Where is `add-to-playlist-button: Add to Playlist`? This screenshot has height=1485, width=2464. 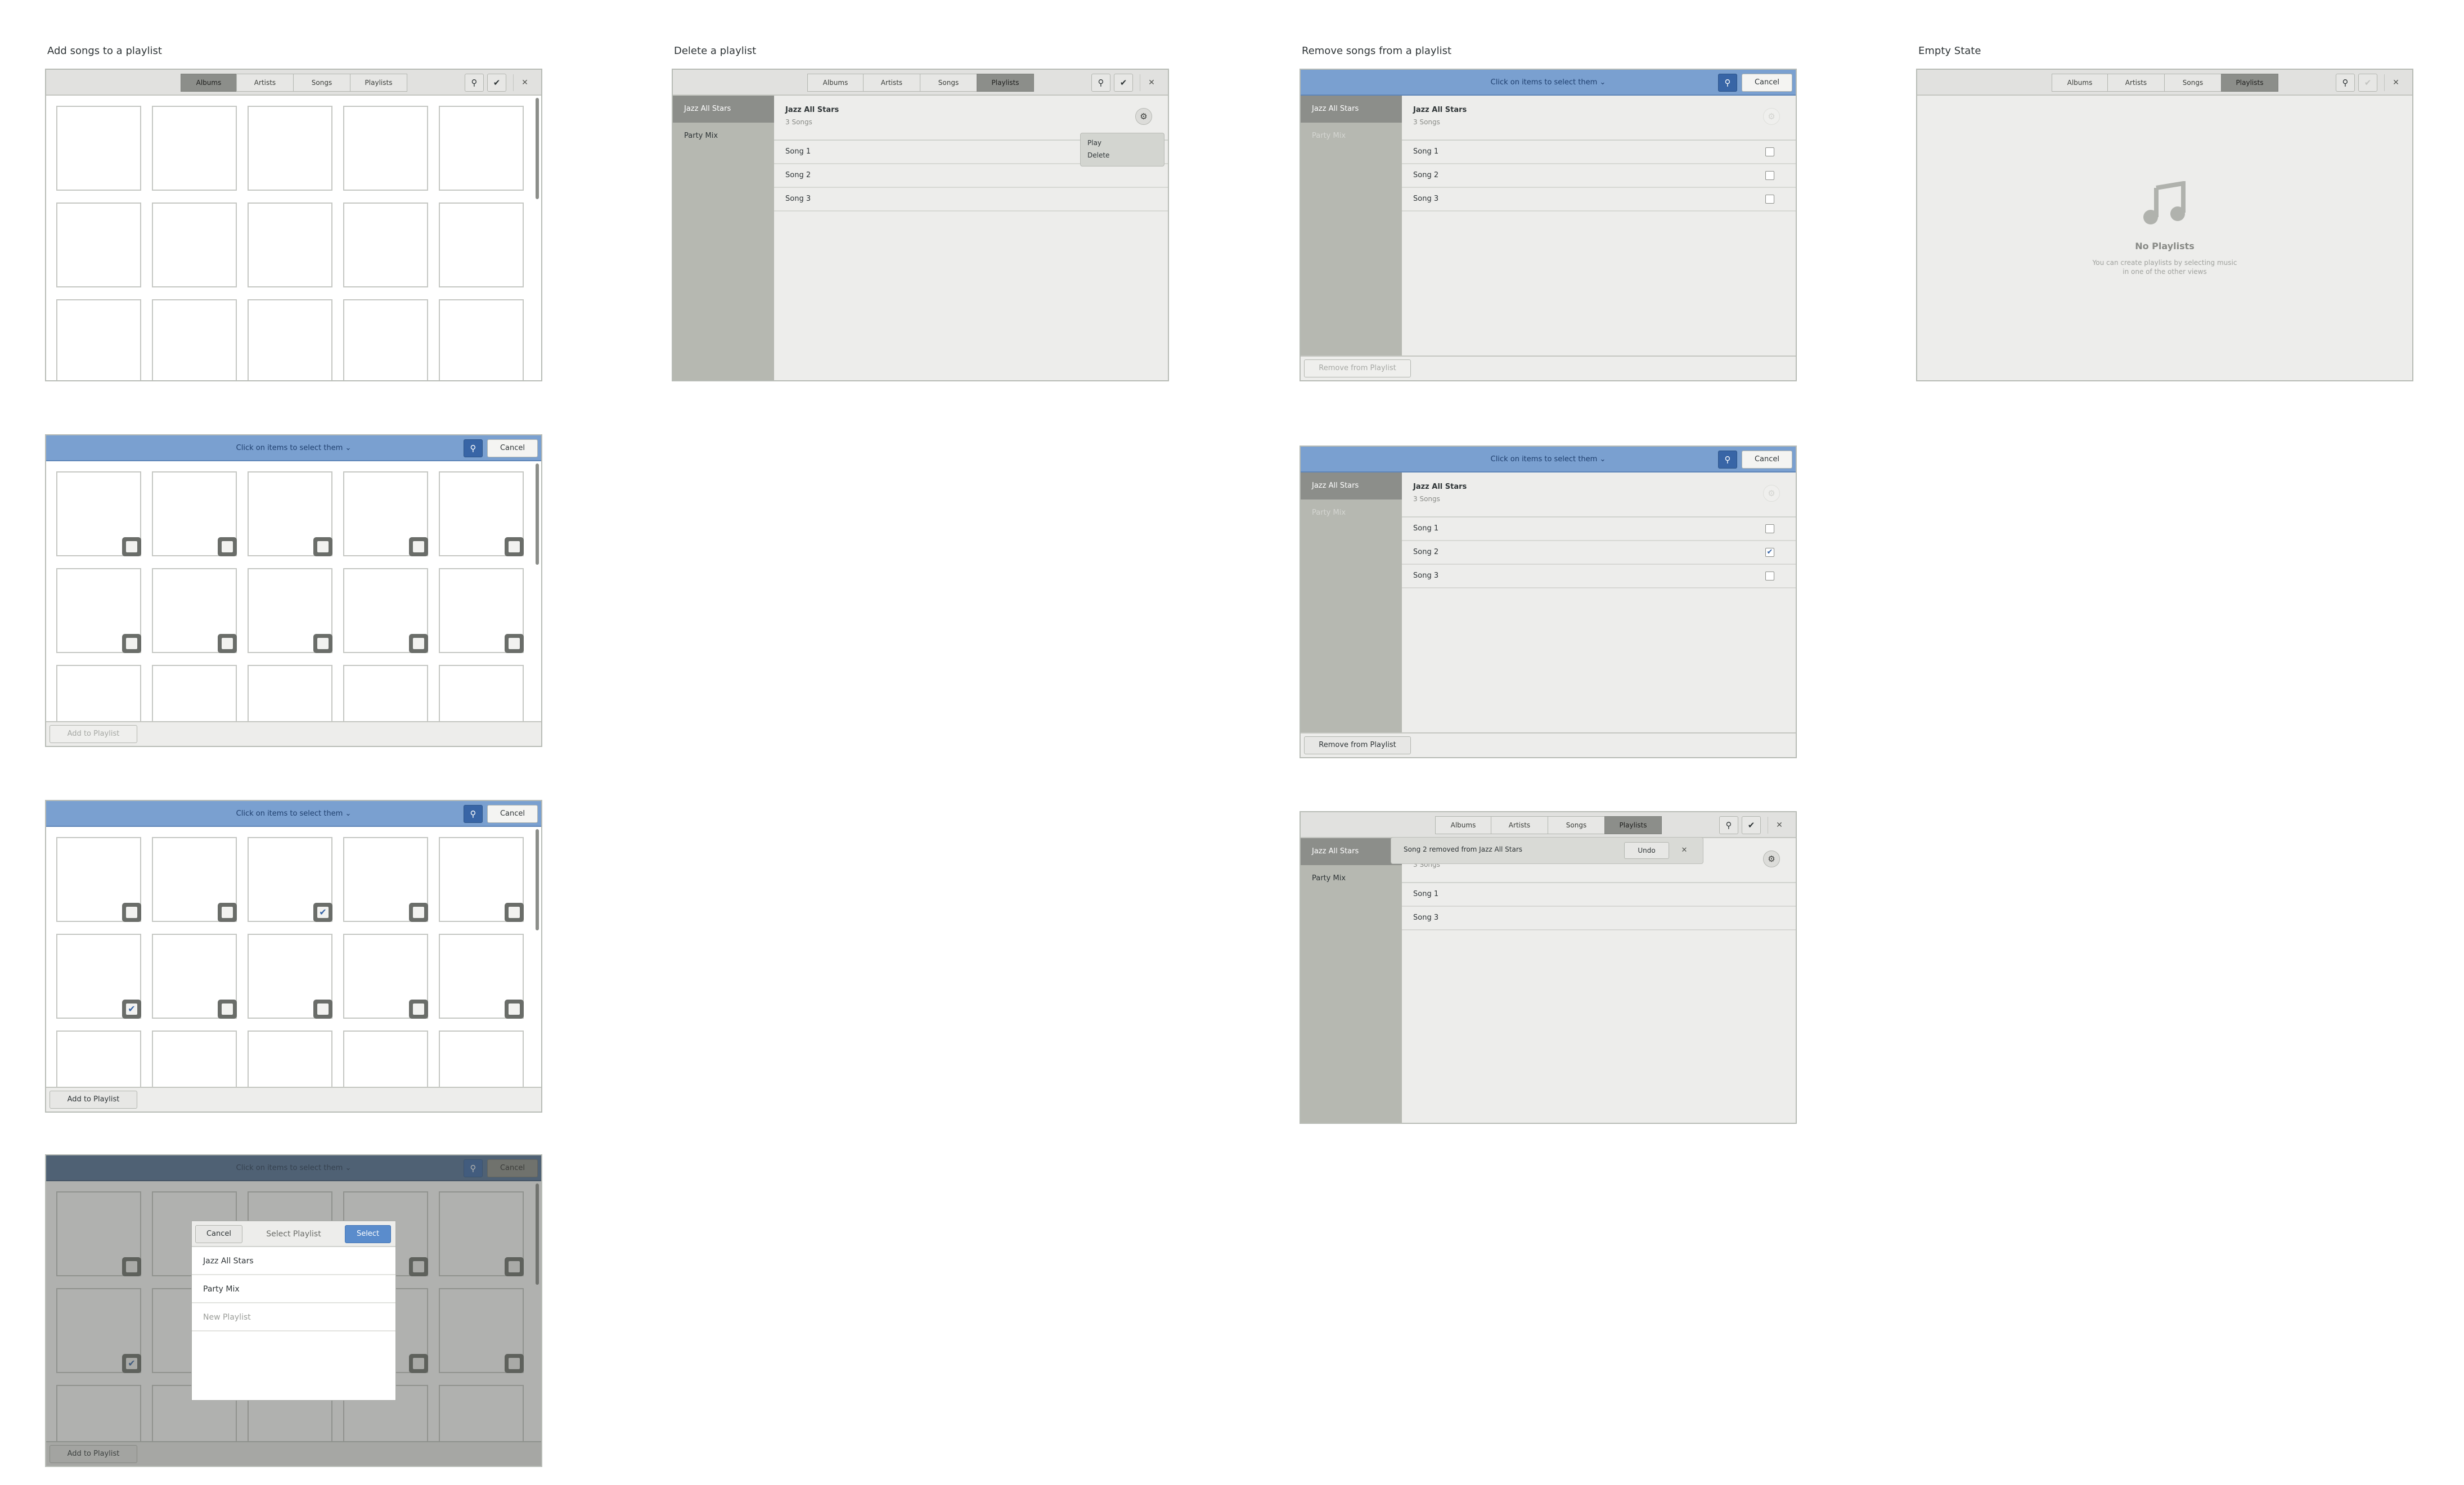
add-to-playlist-button: Add to Playlist is located at coordinates (93, 1100).